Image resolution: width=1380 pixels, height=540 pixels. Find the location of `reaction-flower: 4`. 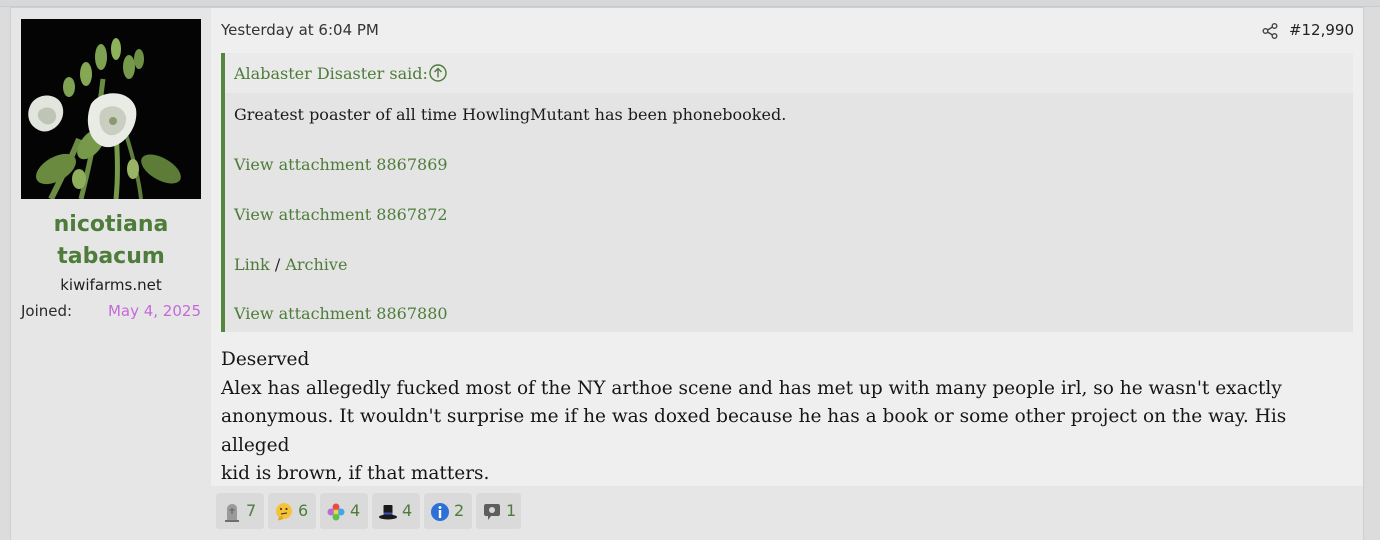

reaction-flower: 4 is located at coordinates (344, 511).